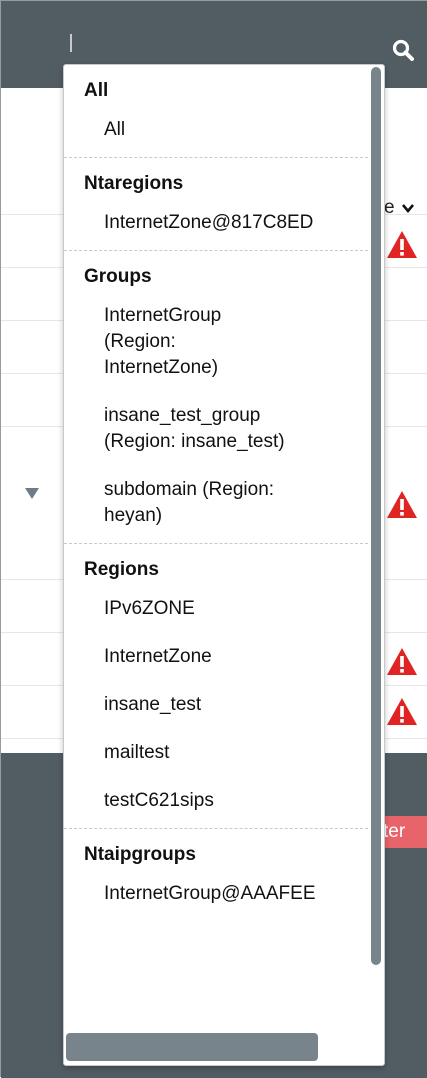 This screenshot has width=427, height=1078. I want to click on option-all: All, so click(216, 127).